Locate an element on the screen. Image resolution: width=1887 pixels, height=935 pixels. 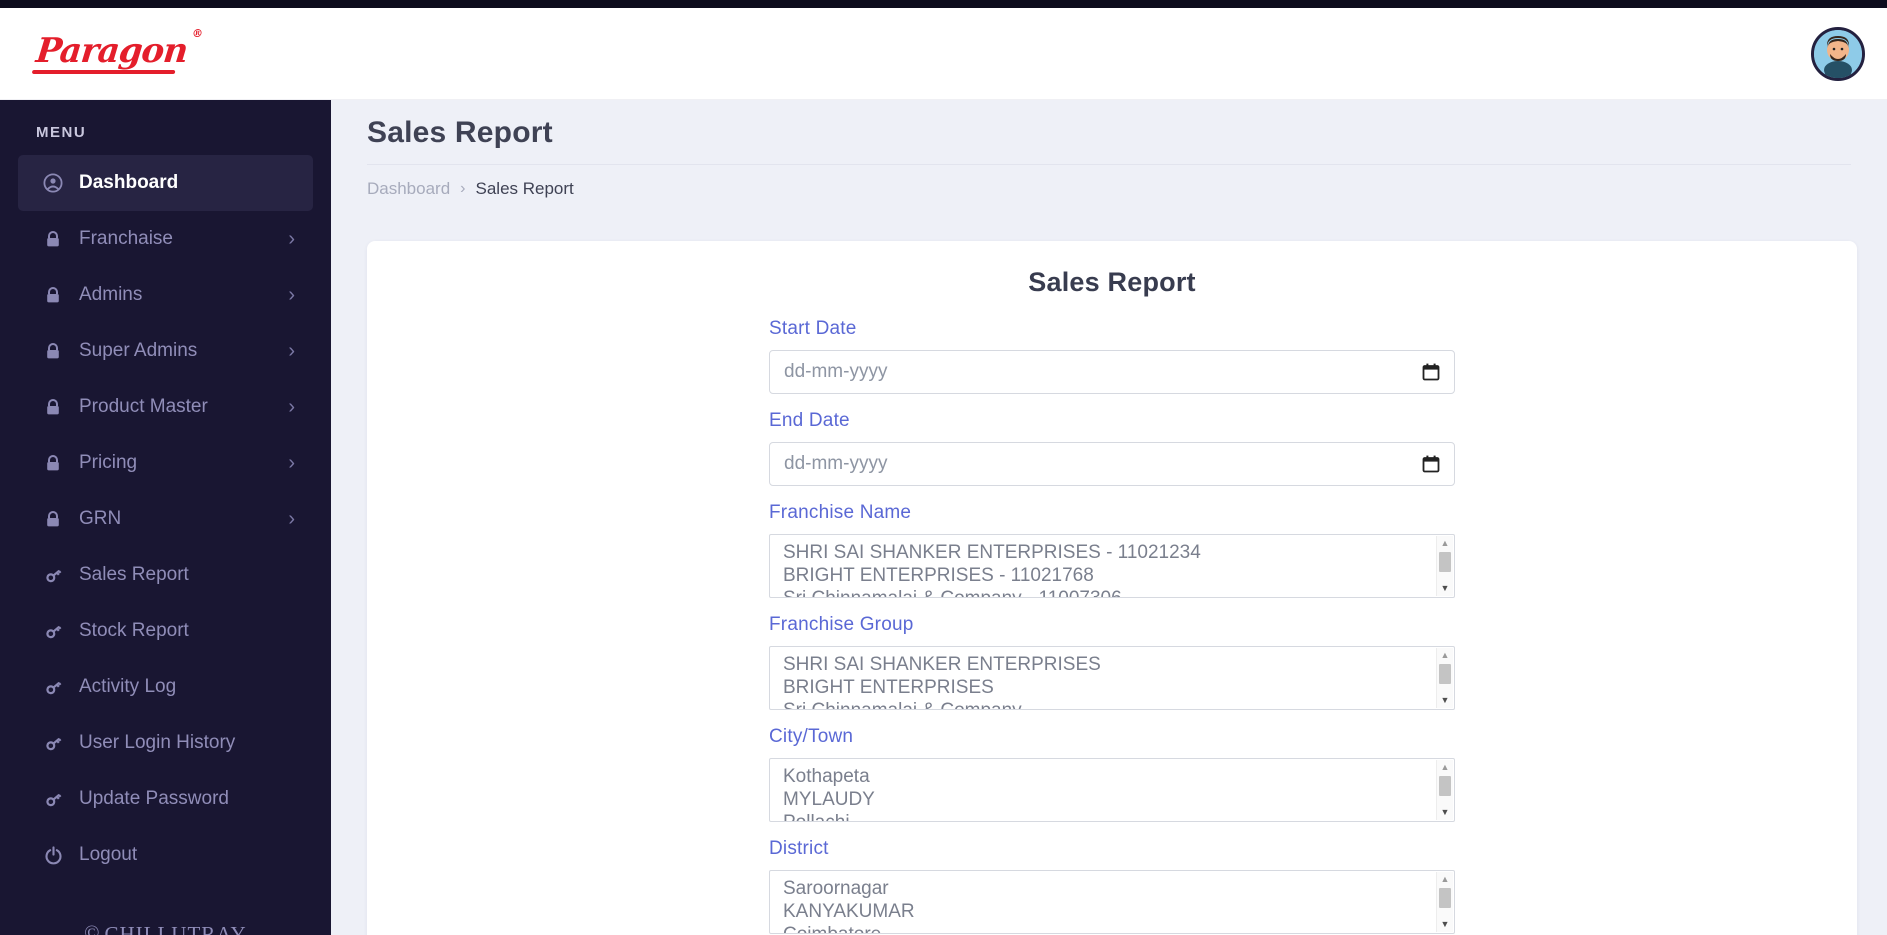
sidebar-item-grn: GRN › is located at coordinates (165, 519).